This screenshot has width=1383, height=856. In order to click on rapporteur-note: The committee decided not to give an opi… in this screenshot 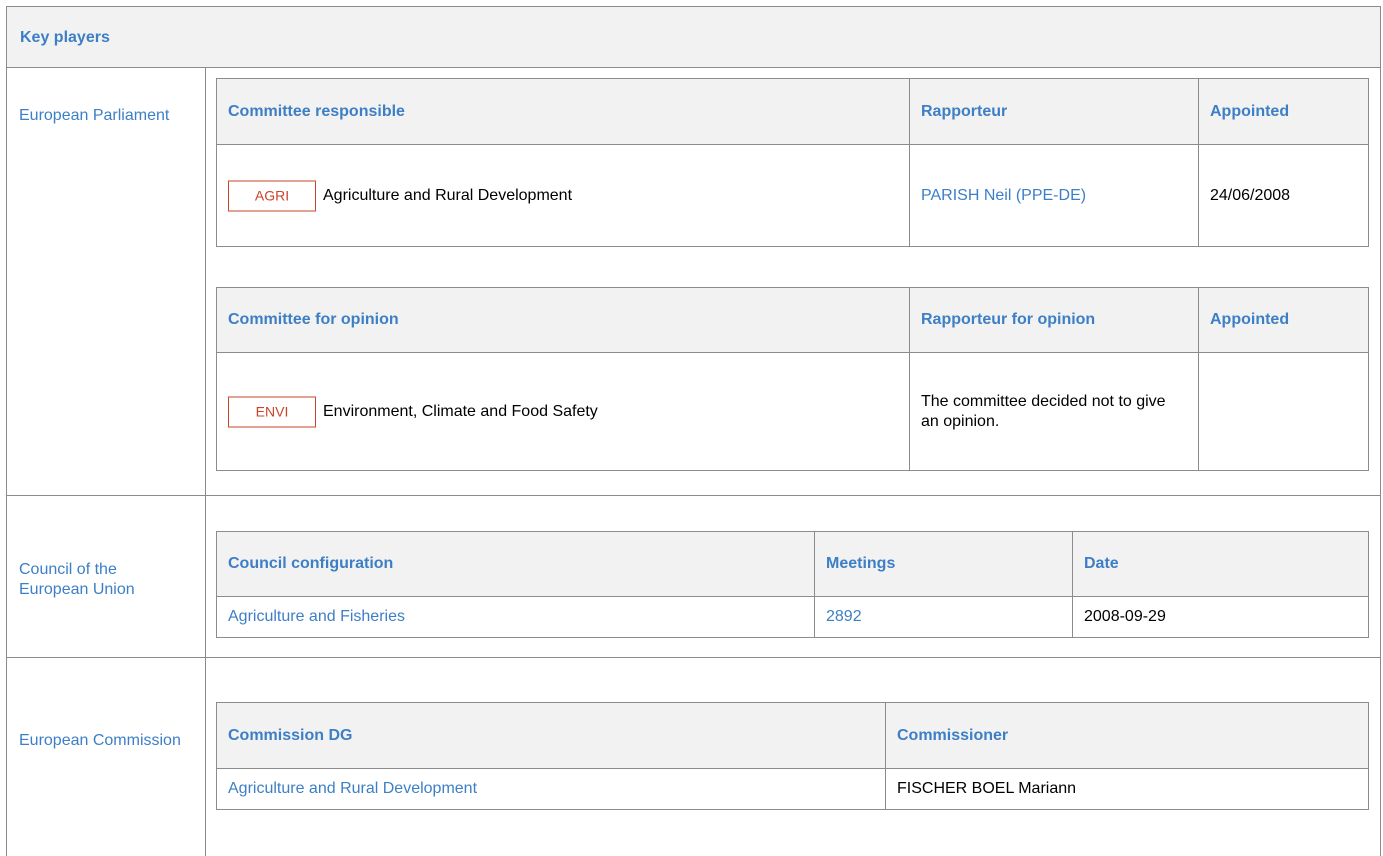, I will do `click(1043, 411)`.